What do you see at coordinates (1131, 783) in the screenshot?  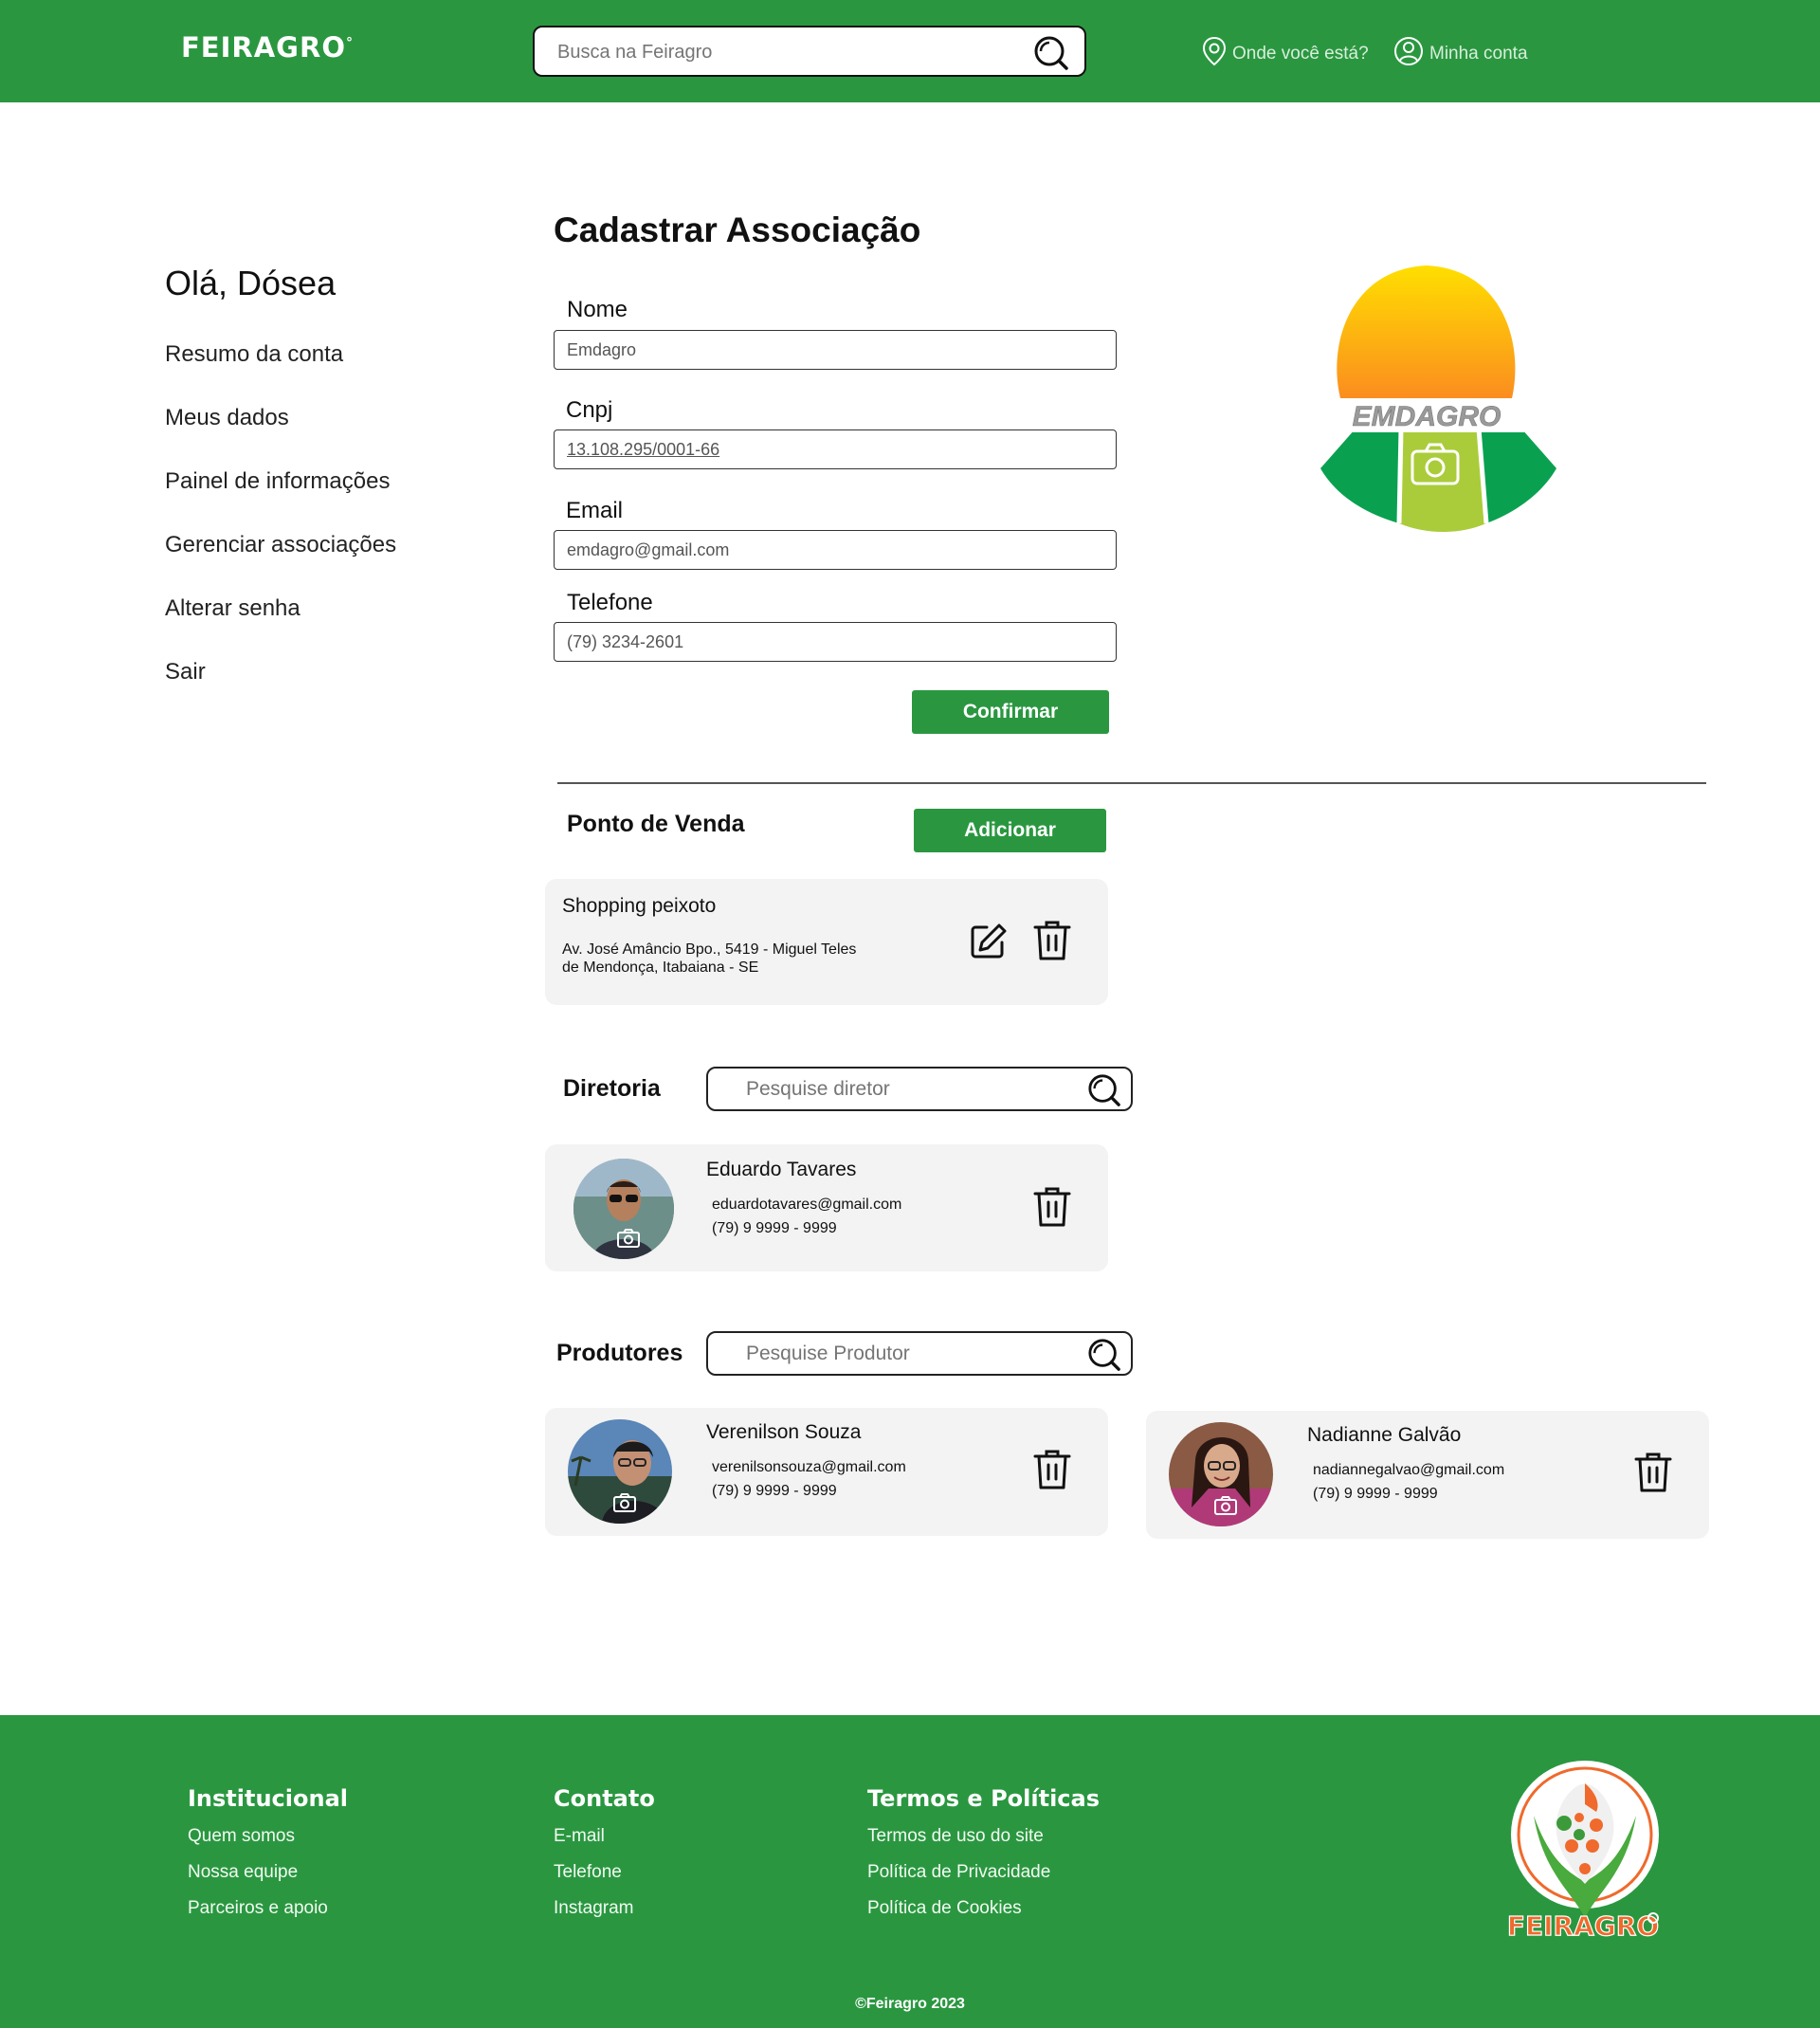 I see `section-divider` at bounding box center [1131, 783].